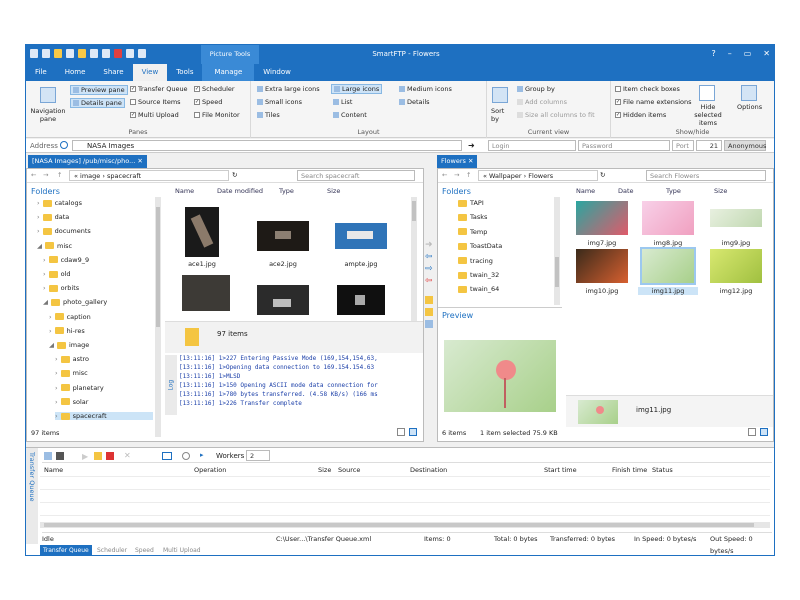 This screenshot has height=600, width=800. I want to click on queue-col-header: Status, so click(662, 470).